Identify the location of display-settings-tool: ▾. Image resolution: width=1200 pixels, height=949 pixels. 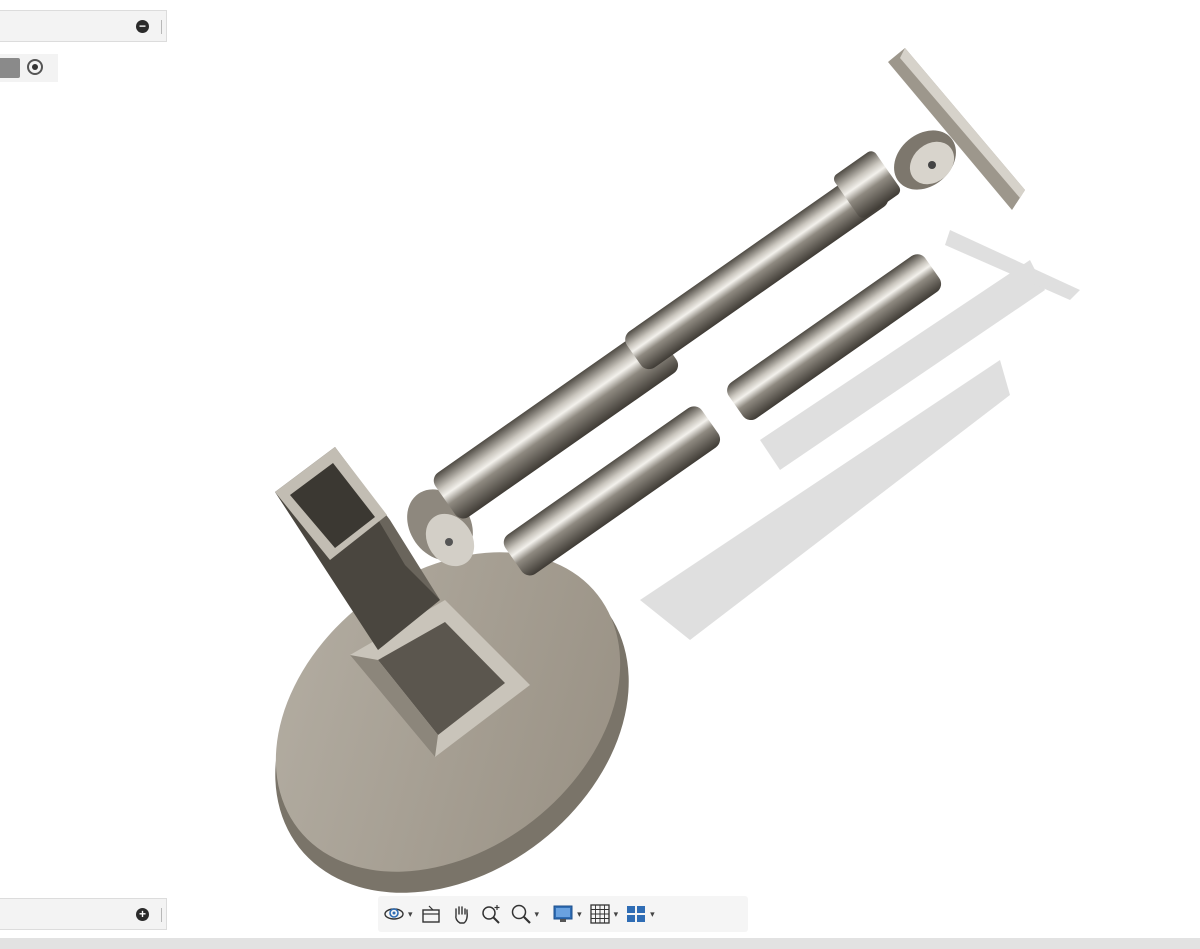
(566, 914).